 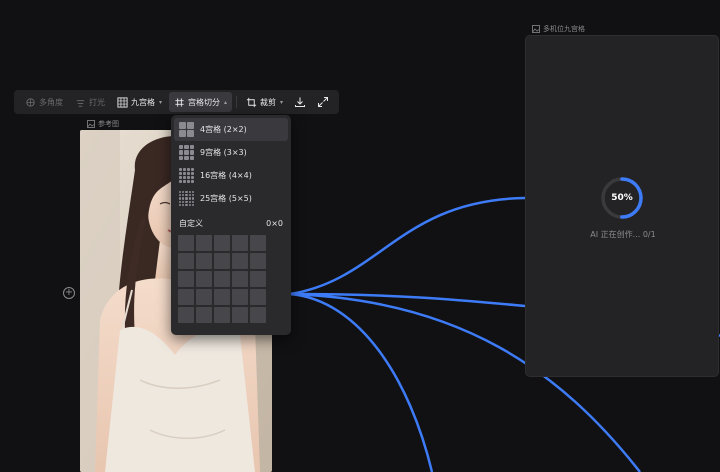 I want to click on chevron-up-icon: ▴, so click(x=226, y=102).